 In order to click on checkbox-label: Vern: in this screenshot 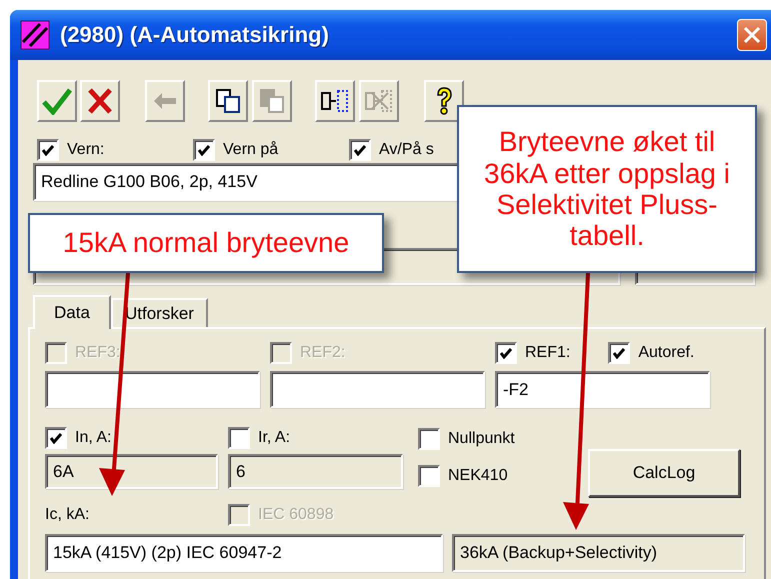, I will do `click(85, 150)`.